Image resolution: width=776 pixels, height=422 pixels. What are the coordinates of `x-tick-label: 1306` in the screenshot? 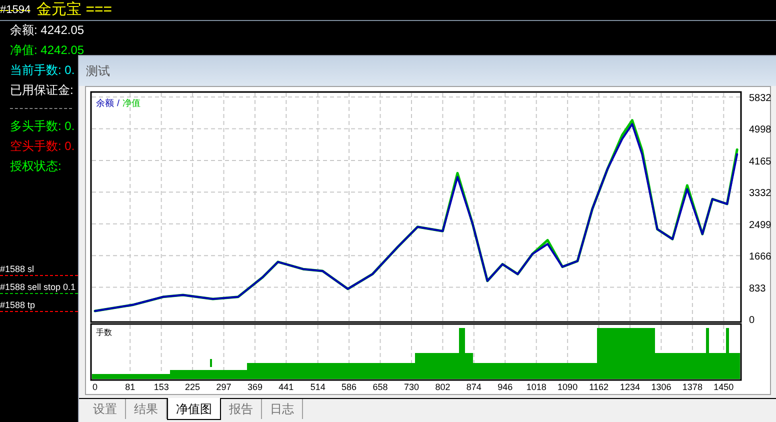 It's located at (661, 387).